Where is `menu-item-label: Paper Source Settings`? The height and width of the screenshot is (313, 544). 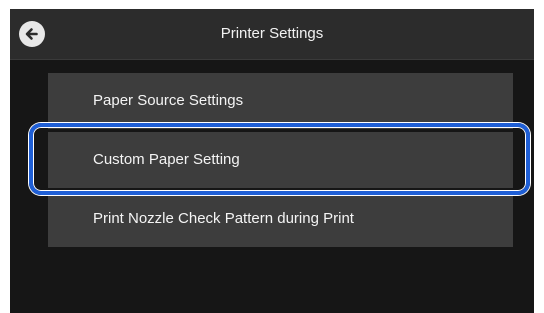 menu-item-label: Paper Source Settings is located at coordinates (168, 100).